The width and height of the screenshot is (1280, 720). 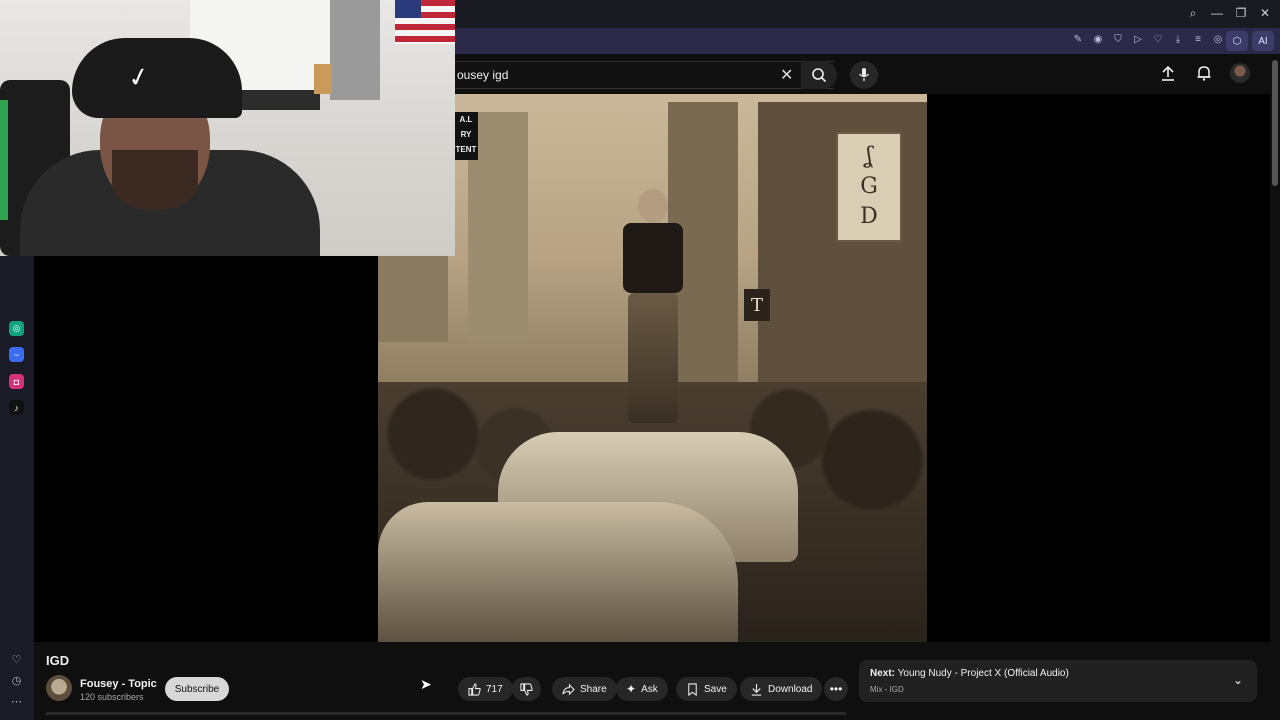 I want to click on channel-avatar, so click(x=59, y=688).